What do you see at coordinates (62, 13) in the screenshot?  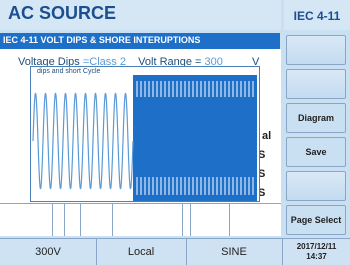 I see `page-title: AC SOURCE` at bounding box center [62, 13].